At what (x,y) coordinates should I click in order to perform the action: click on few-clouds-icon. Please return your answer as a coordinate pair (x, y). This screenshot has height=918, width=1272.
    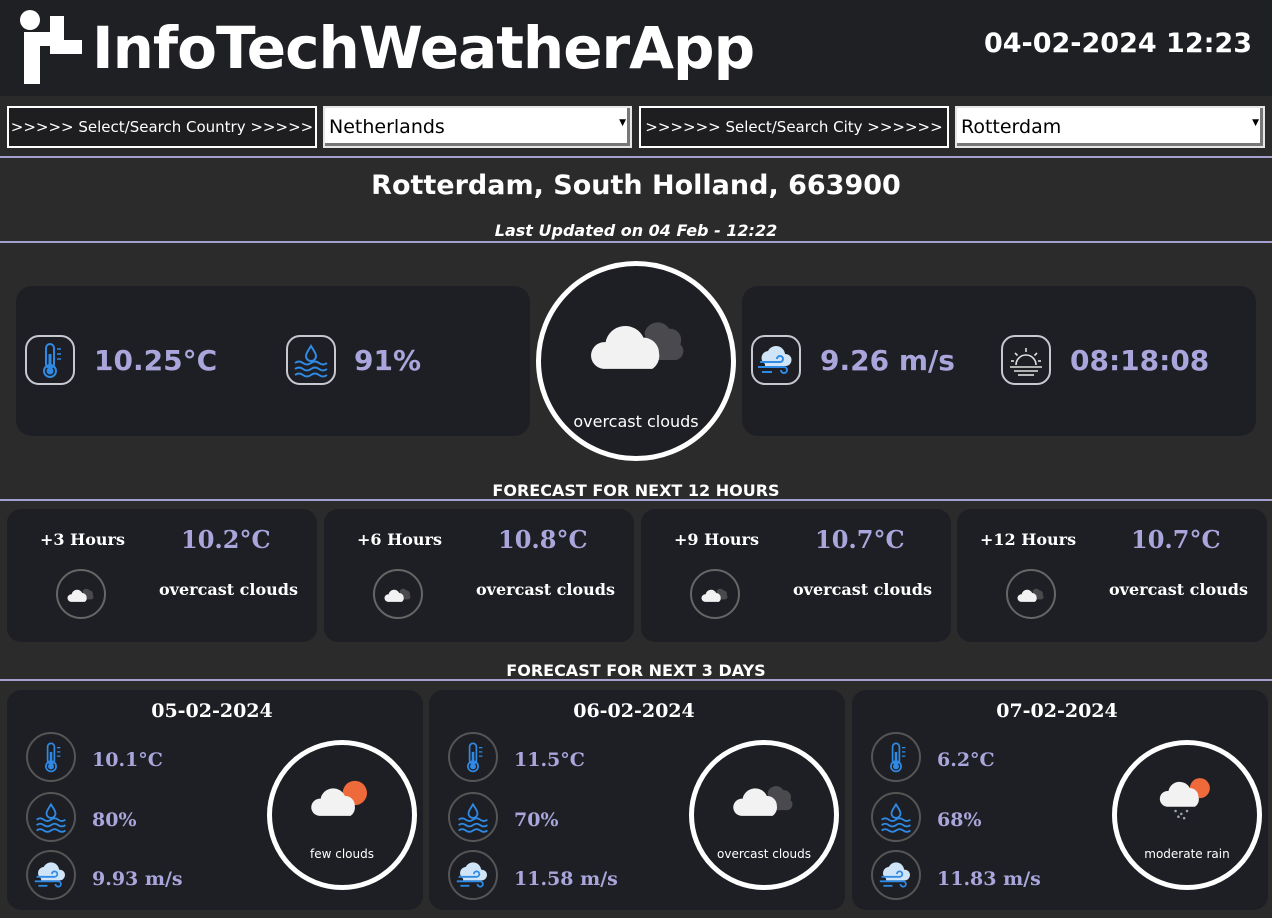
    Looking at the image, I should click on (342, 798).